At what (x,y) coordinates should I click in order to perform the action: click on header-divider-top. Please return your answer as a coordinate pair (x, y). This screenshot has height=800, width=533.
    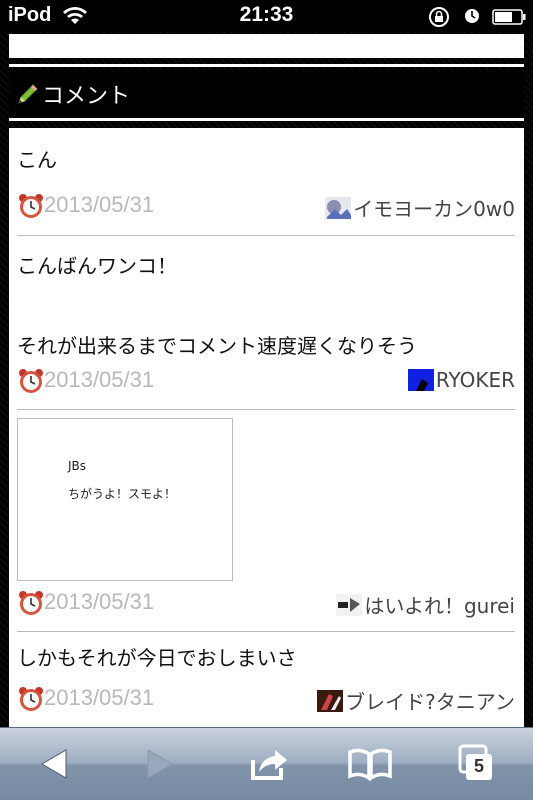
    Looking at the image, I should click on (266, 65).